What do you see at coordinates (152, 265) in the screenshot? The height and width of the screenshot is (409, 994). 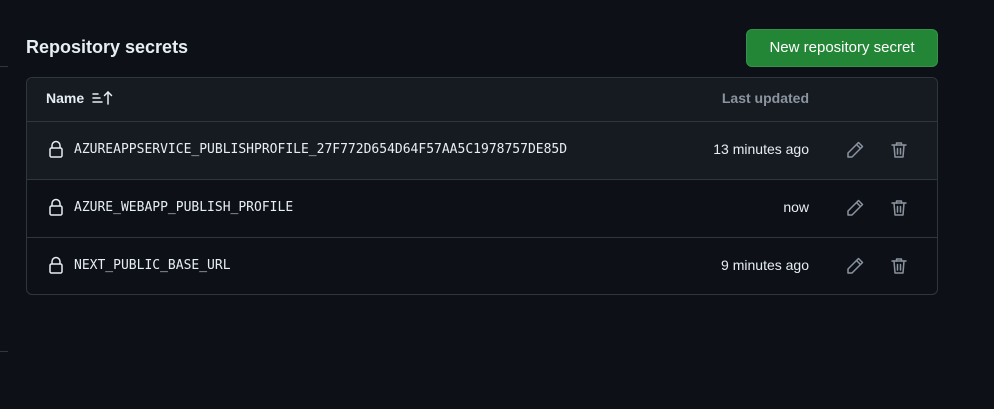 I see `secret-name: NEXT_PUBLIC_BASE_URL` at bounding box center [152, 265].